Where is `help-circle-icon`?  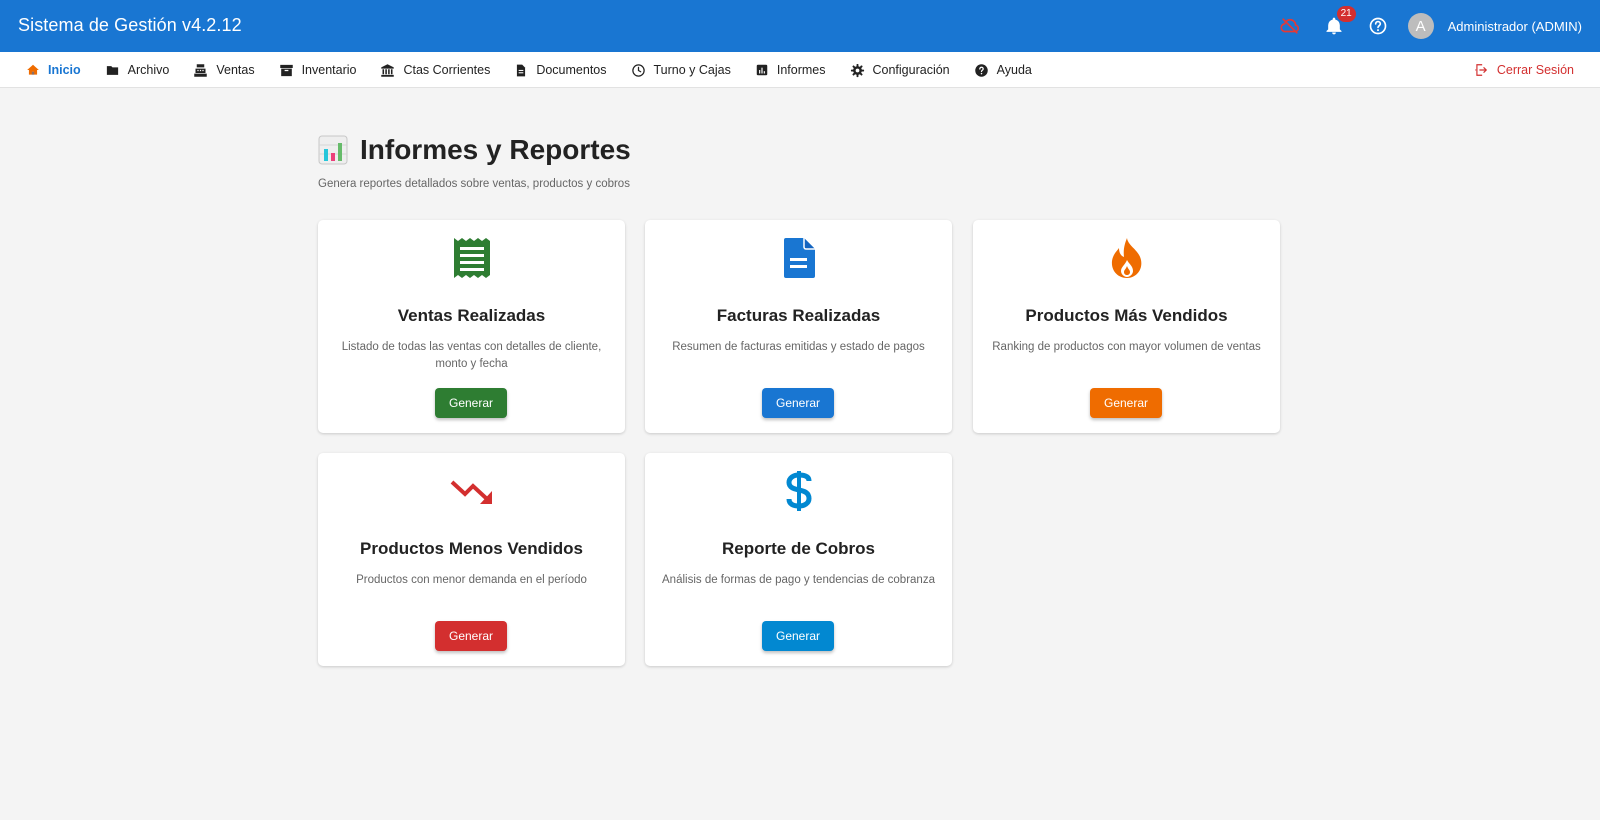 help-circle-icon is located at coordinates (1378, 26).